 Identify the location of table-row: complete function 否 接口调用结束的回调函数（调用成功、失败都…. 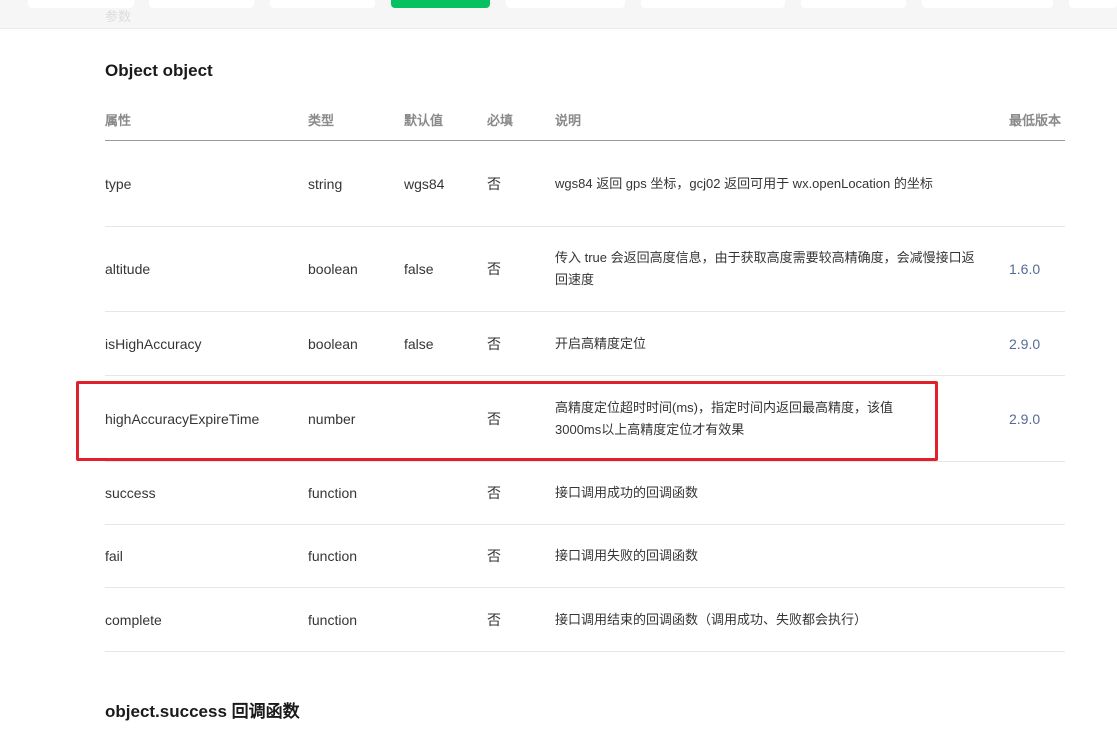
(585, 620).